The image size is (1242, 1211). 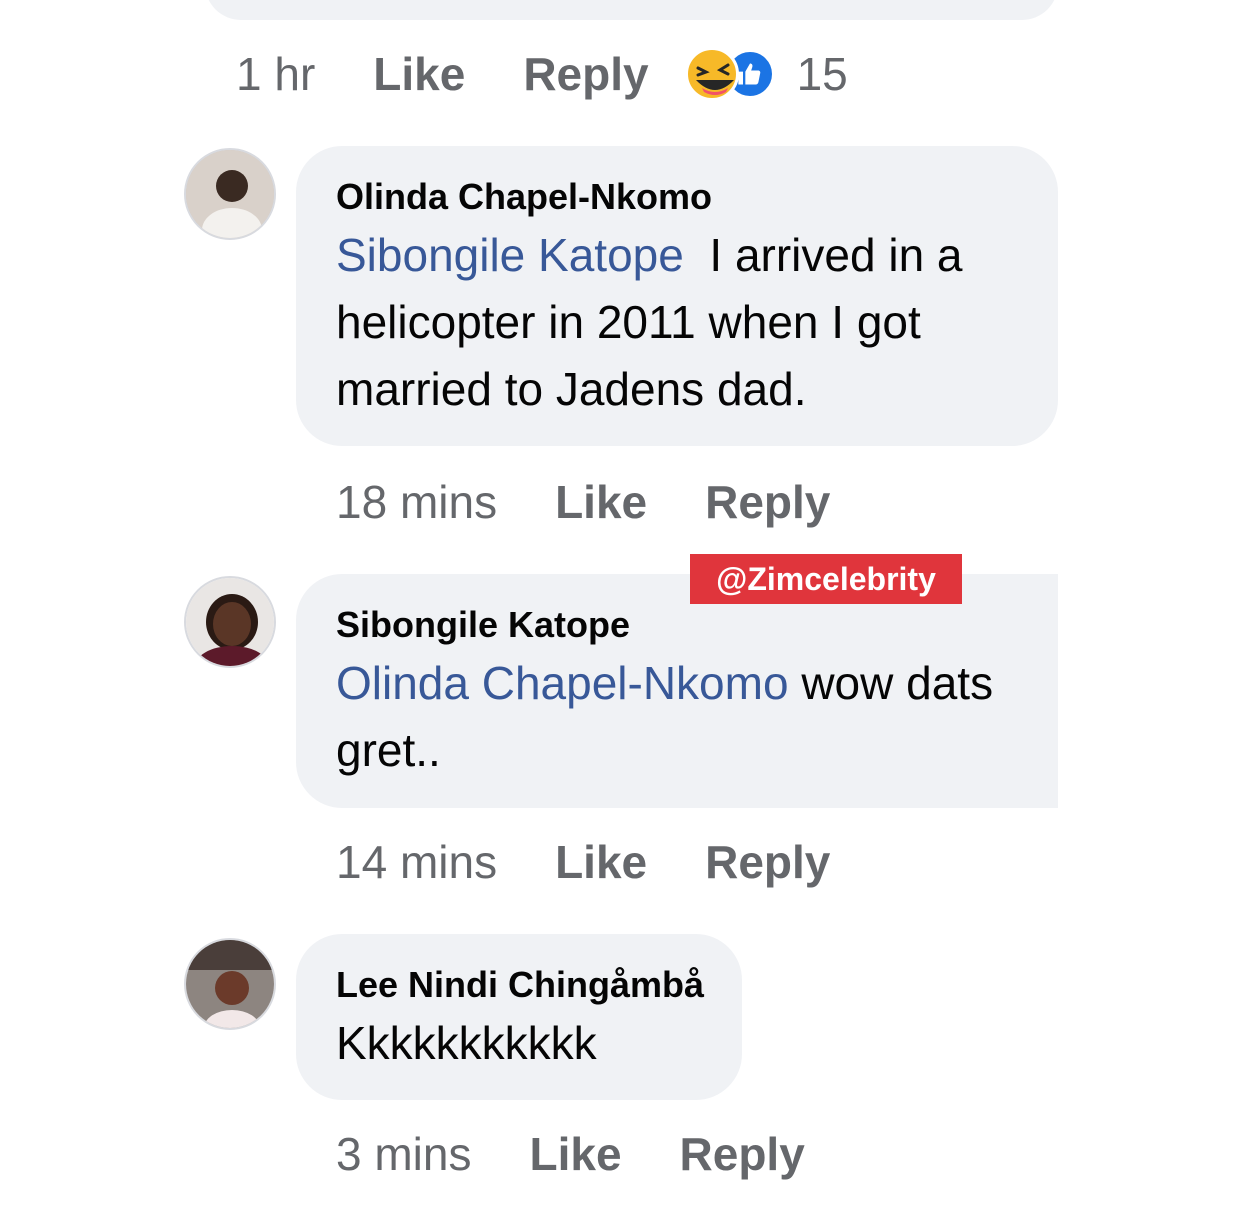 I want to click on mention-link: Sibongile Katope, so click(x=510, y=255).